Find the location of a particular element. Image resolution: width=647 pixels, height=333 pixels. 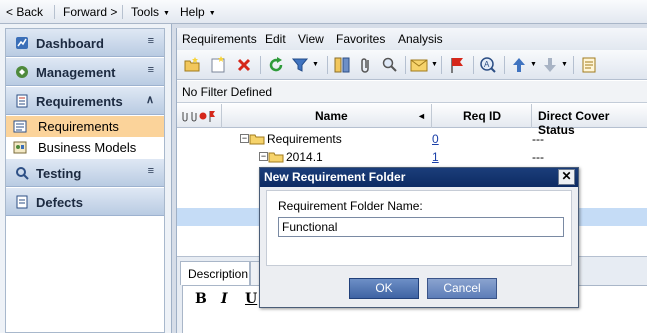

underline-button: U is located at coordinates (251, 299).